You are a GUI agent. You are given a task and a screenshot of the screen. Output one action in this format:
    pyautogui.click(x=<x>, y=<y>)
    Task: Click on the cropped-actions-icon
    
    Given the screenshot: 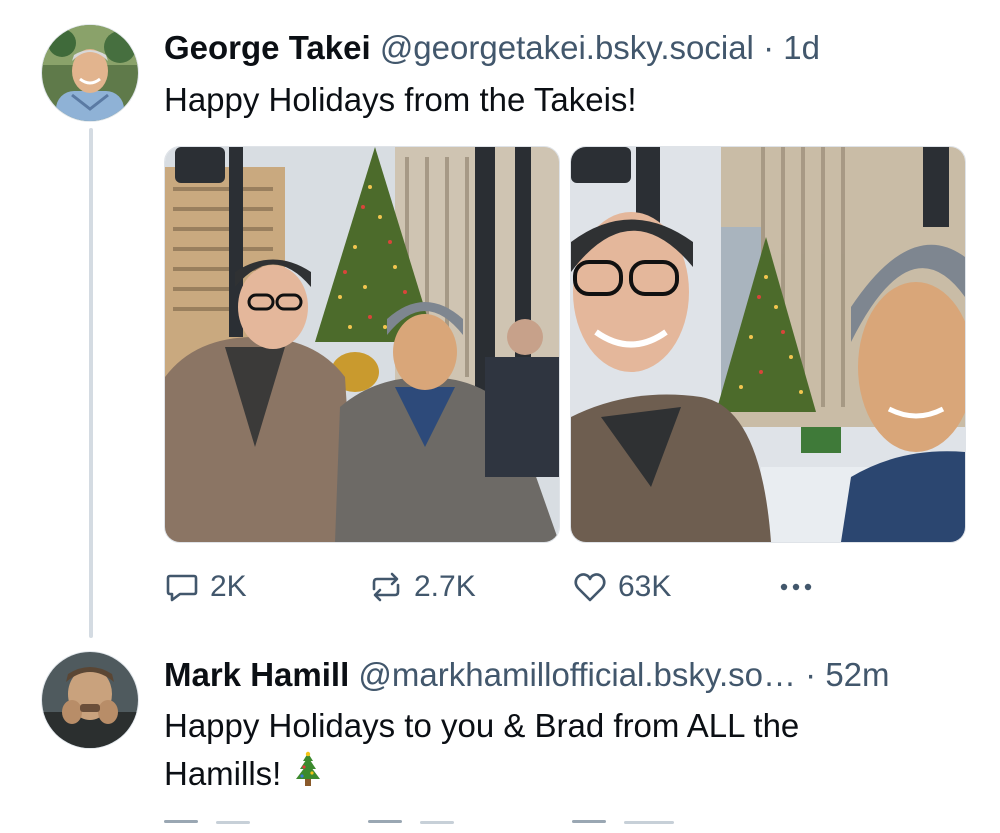 What is the action you would take?
    pyautogui.click(x=419, y=822)
    